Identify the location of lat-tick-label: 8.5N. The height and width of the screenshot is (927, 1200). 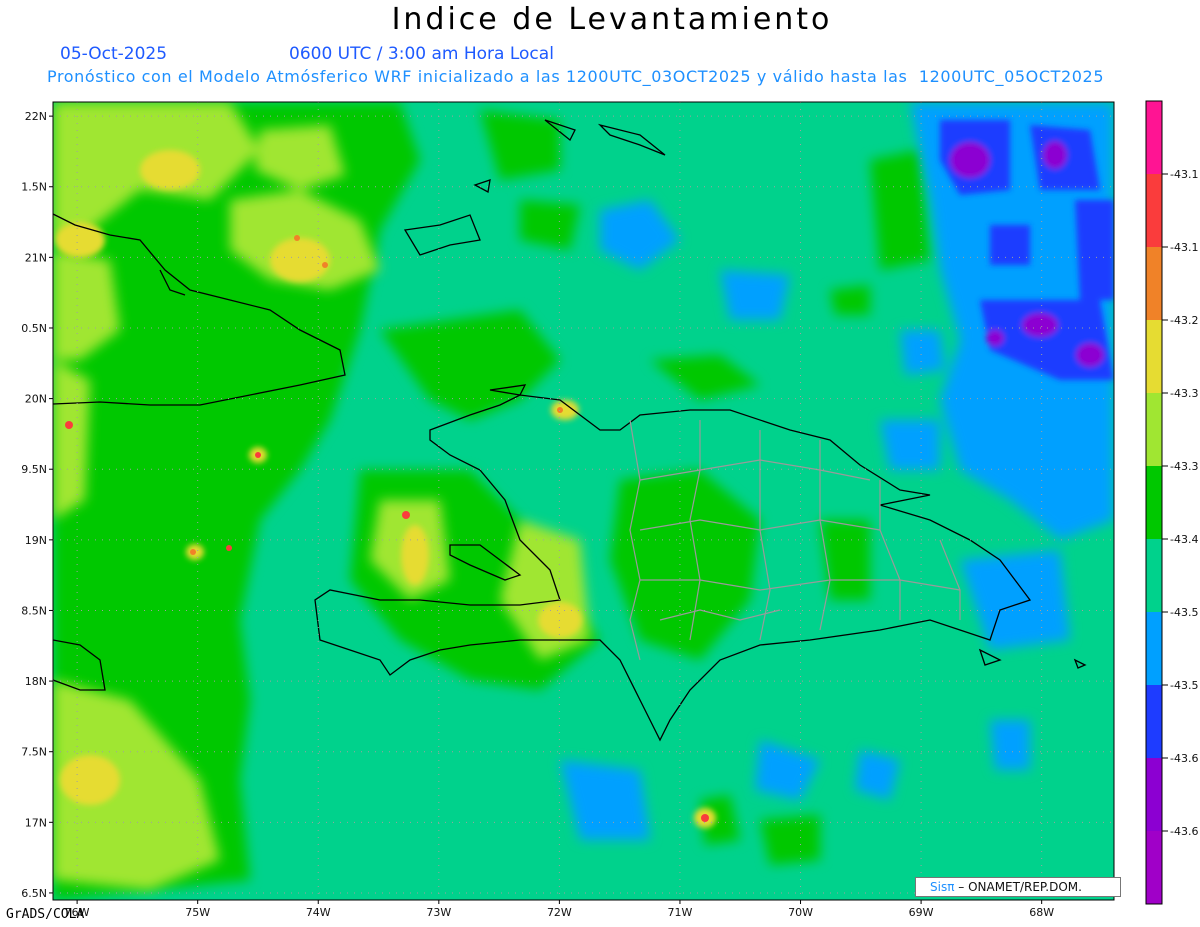
(34, 610).